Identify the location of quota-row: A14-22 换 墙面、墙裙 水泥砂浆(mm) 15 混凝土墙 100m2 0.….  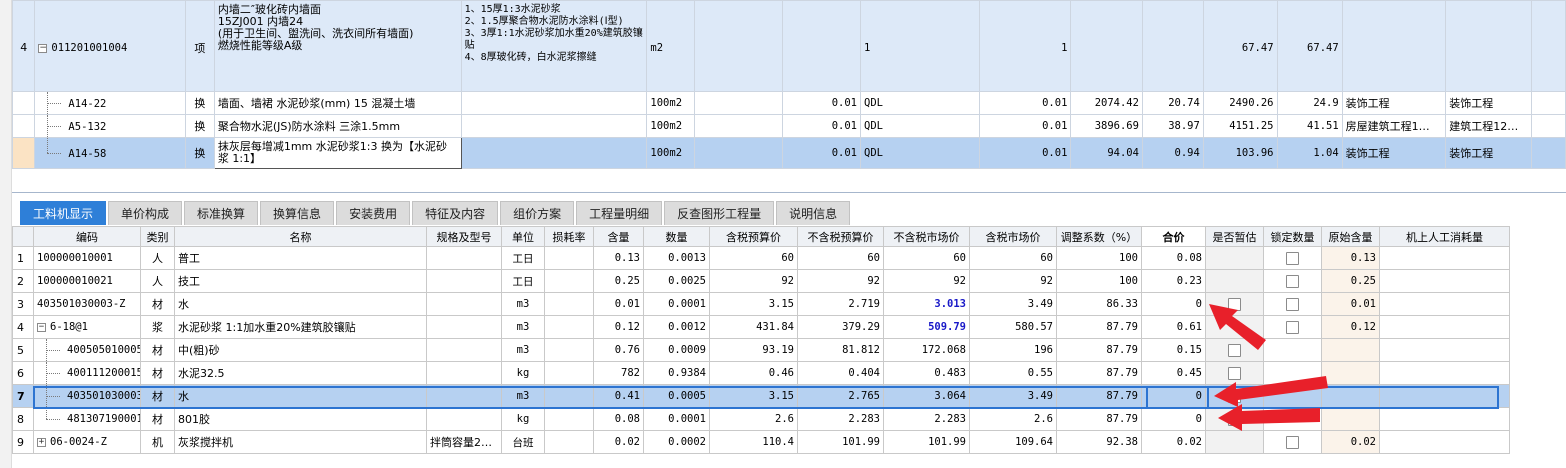
(788, 103).